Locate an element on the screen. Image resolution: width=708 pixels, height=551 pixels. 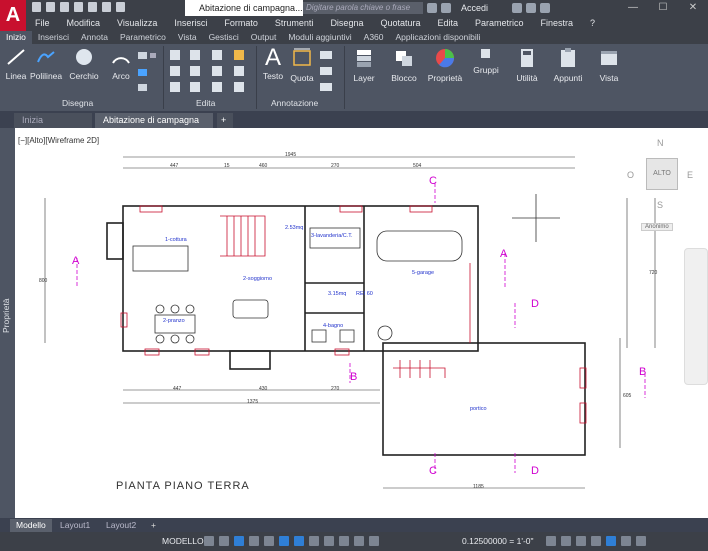
viewcube-face: ALTO is located at coordinates (662, 174).